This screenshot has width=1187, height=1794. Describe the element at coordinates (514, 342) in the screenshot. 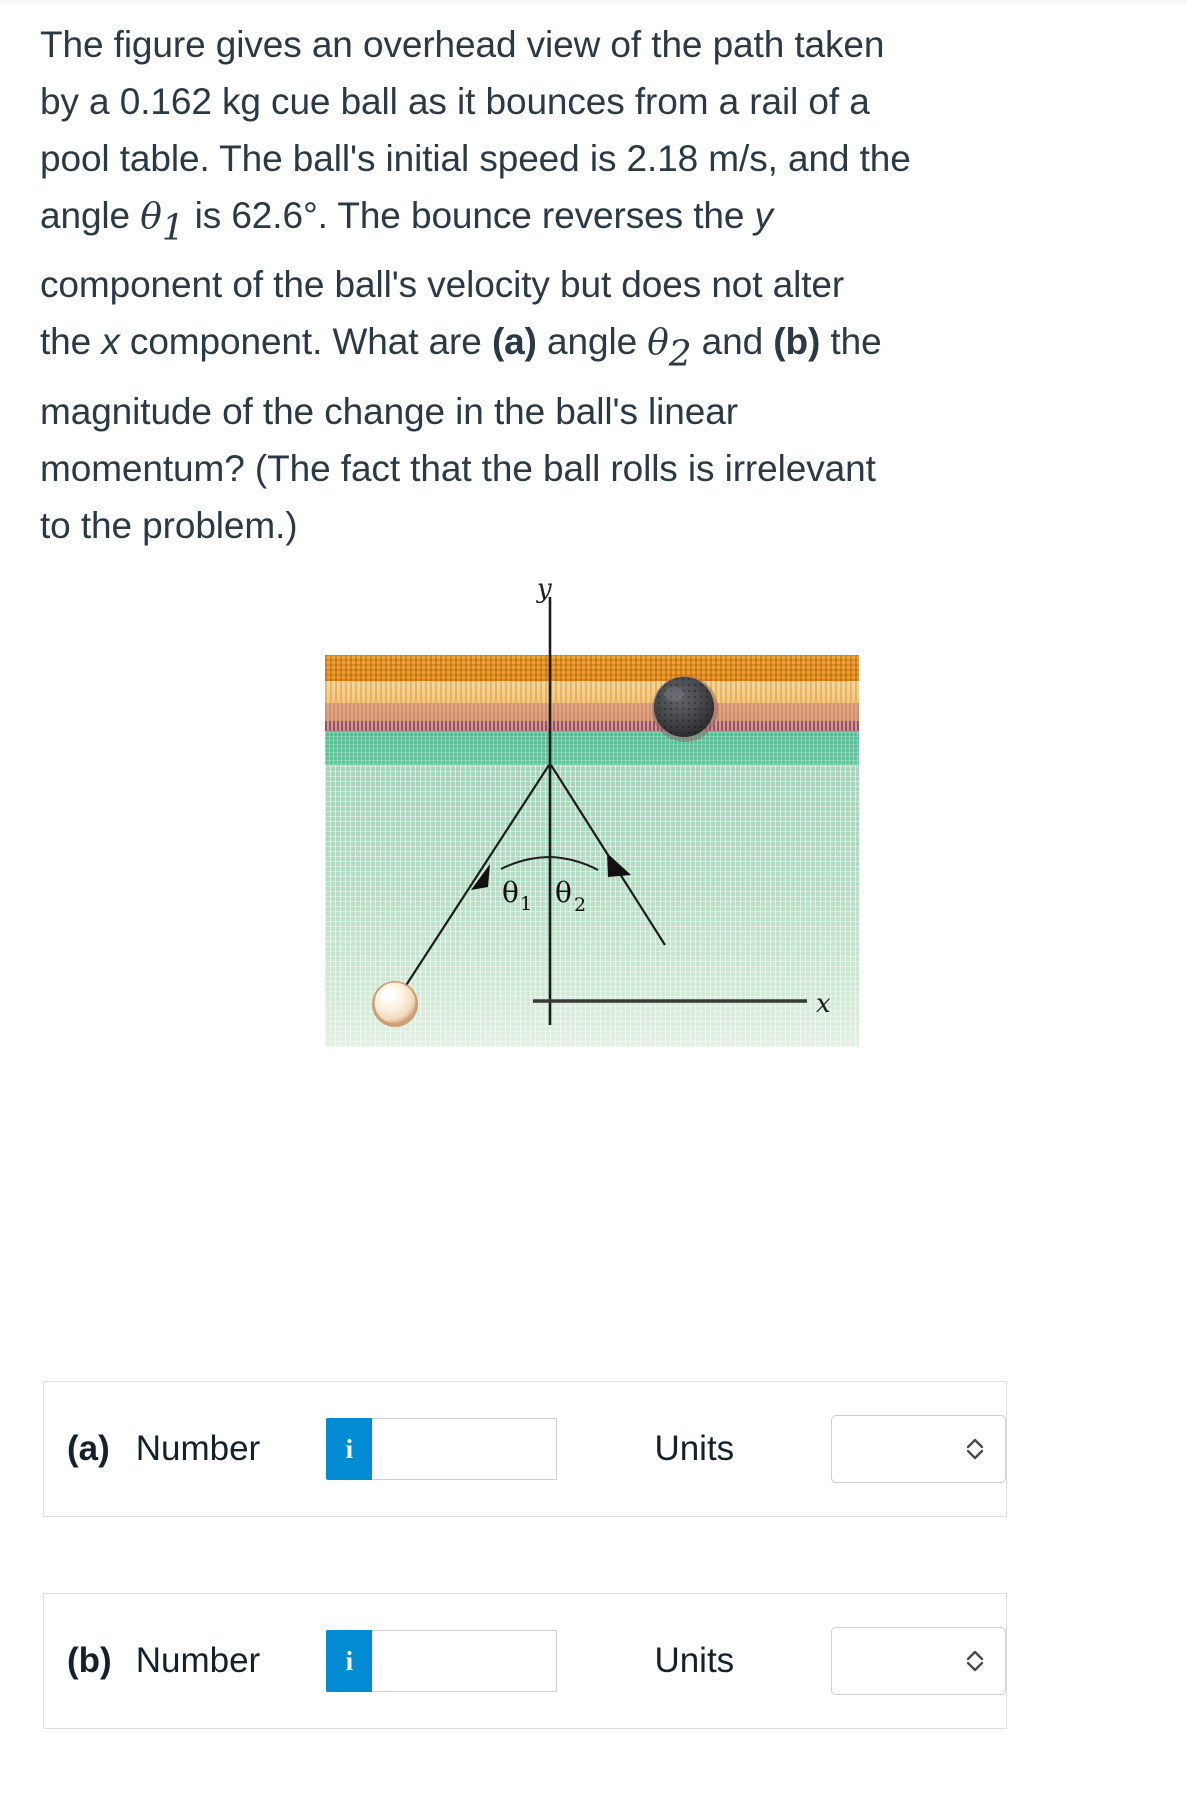

I see `part-a-marker: (a)` at that location.